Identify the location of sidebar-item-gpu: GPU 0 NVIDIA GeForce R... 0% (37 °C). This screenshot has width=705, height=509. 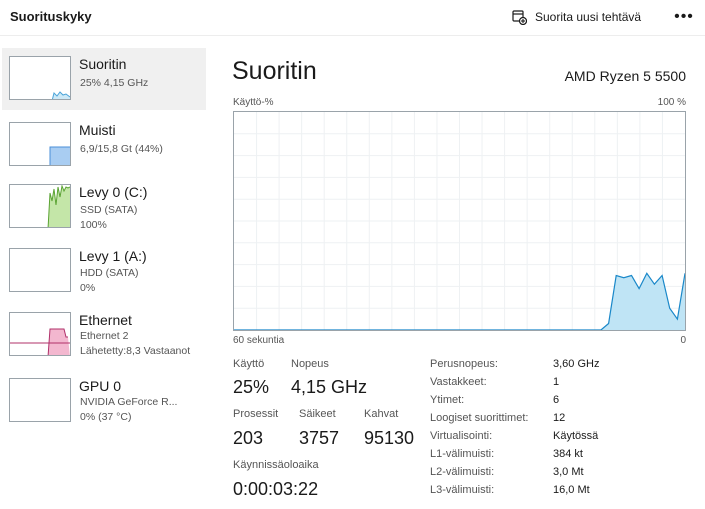
(104, 401).